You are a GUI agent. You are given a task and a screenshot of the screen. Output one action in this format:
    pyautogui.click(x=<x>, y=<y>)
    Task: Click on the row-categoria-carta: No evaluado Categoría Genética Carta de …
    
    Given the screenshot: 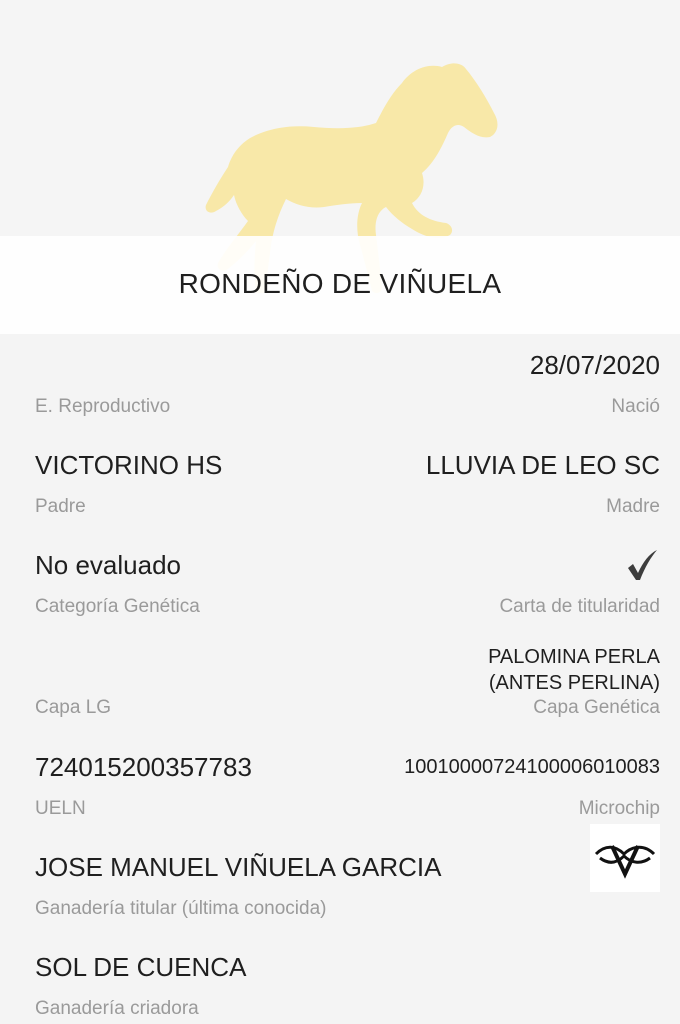 What is the action you would take?
    pyautogui.click(x=347, y=600)
    